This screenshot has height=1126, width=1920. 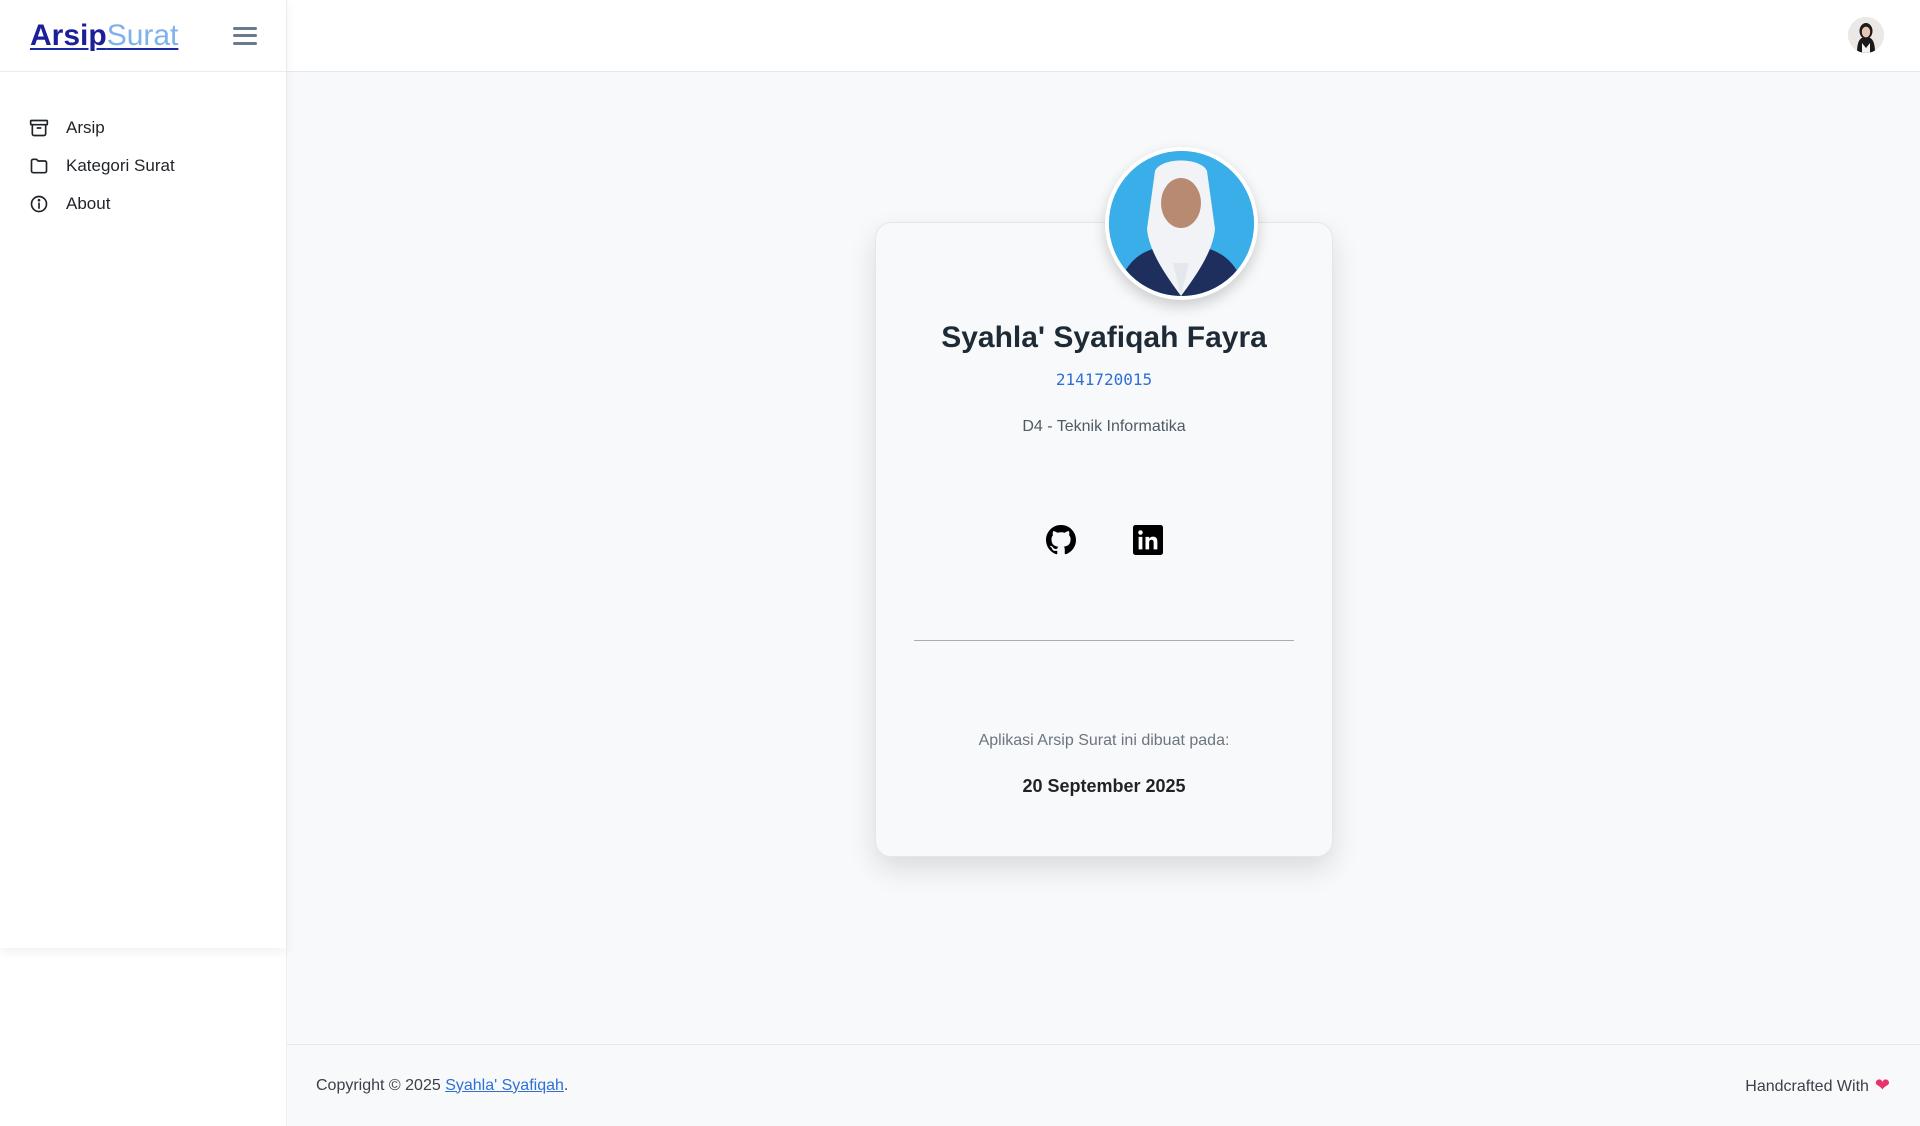 What do you see at coordinates (143, 204) in the screenshot?
I see `sidebar-item-about: About` at bounding box center [143, 204].